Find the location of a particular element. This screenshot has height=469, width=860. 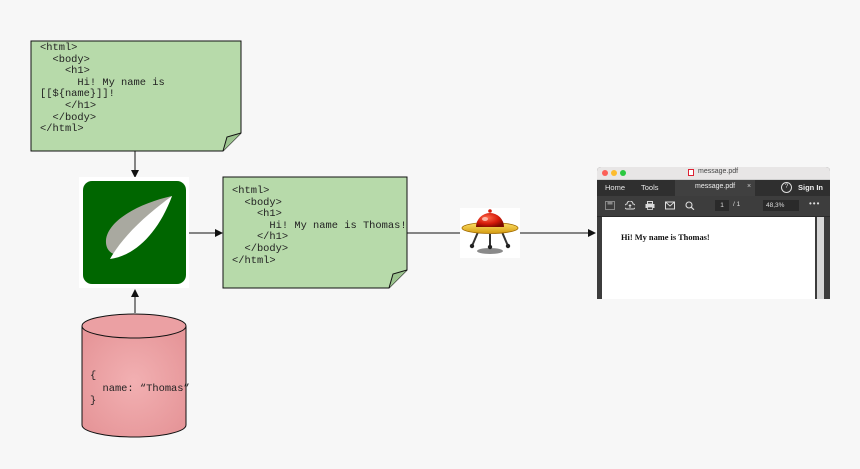

upload-cloud-icon is located at coordinates (630, 205).